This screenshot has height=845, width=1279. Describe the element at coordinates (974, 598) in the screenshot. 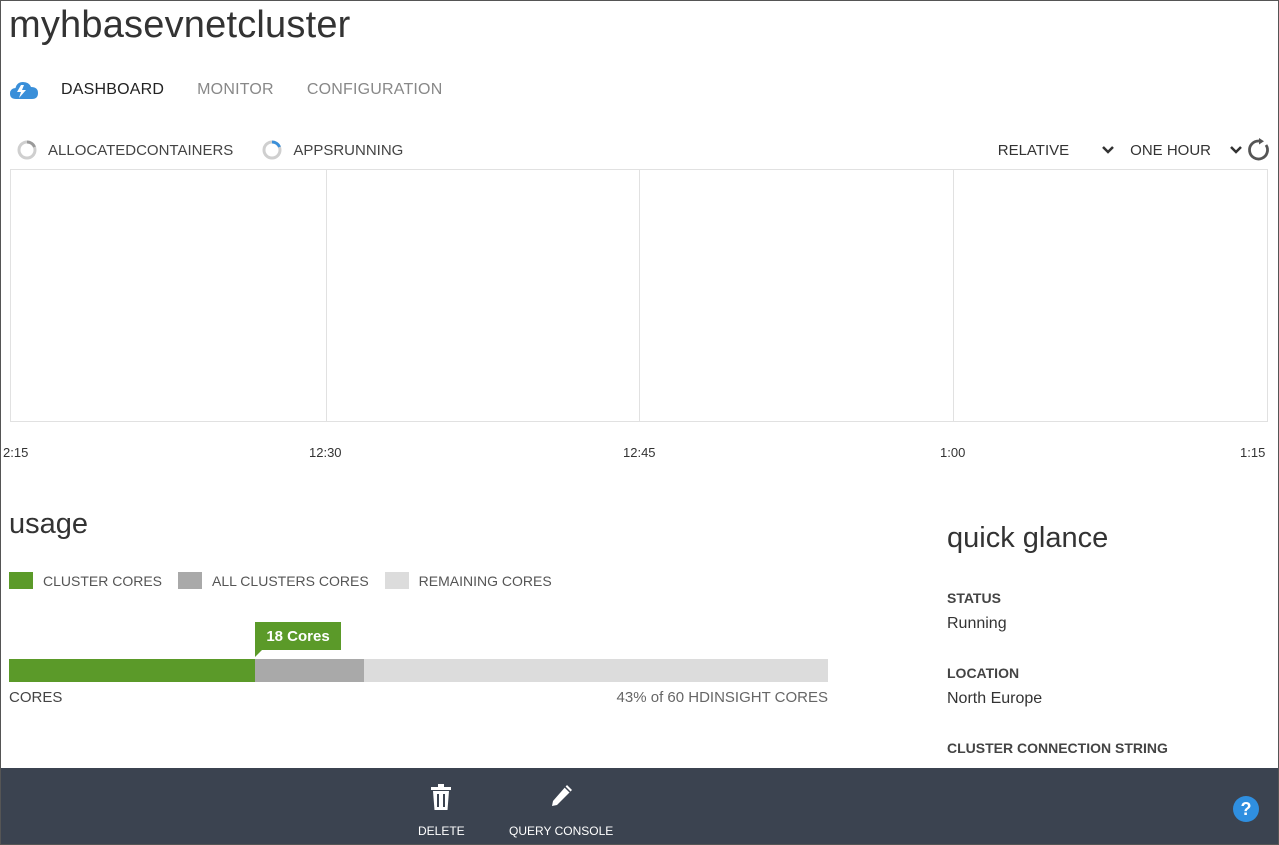

I see `status-label: STATUS` at that location.